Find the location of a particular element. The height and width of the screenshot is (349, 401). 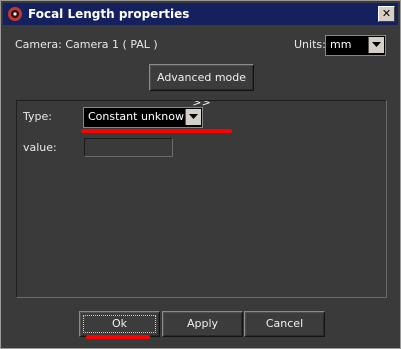

close-icon: ✕ is located at coordinates (386, 13).